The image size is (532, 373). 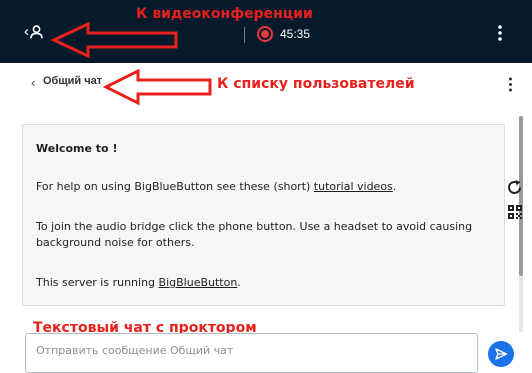 What do you see at coordinates (251, 350) in the screenshot?
I see `message-input` at bounding box center [251, 350].